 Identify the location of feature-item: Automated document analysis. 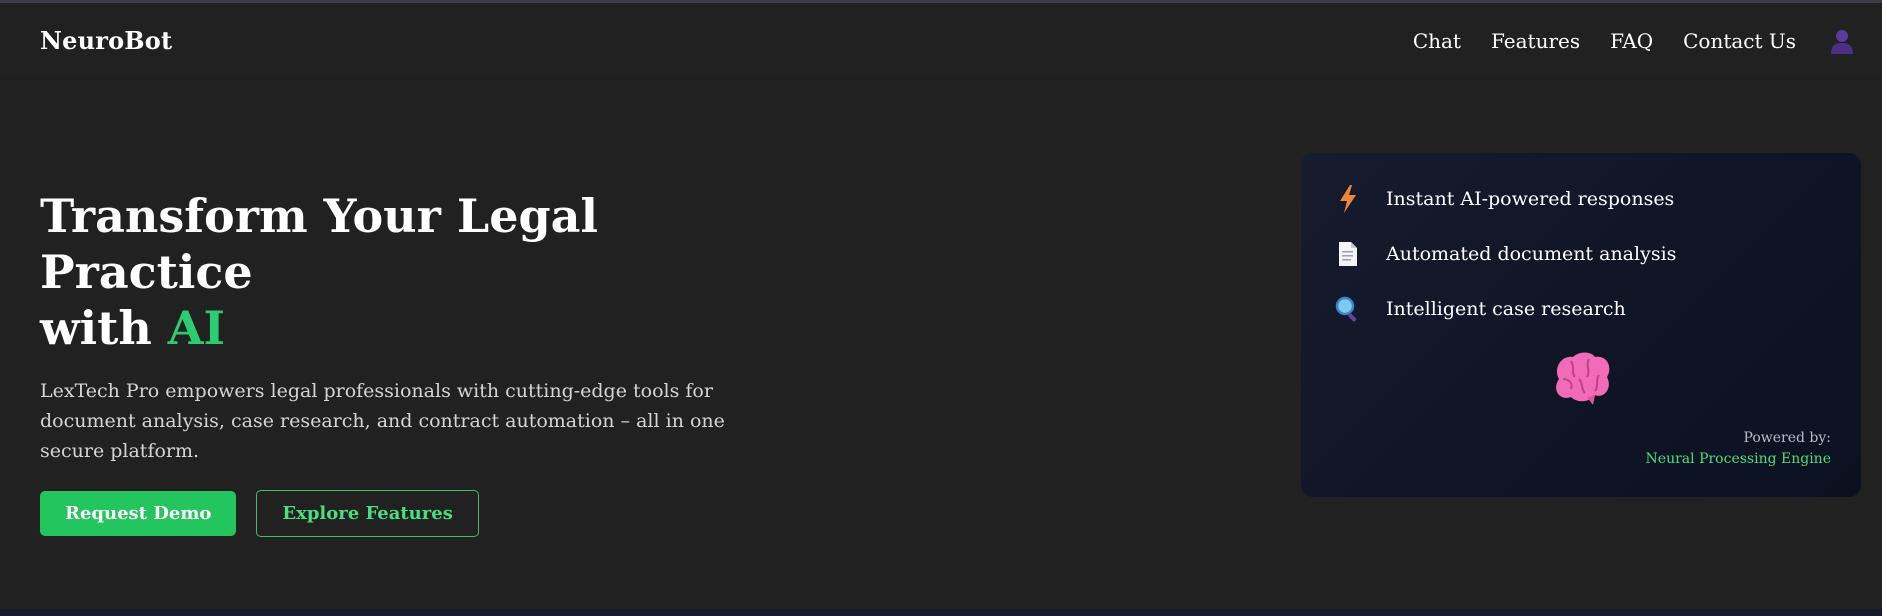
(1582, 254).